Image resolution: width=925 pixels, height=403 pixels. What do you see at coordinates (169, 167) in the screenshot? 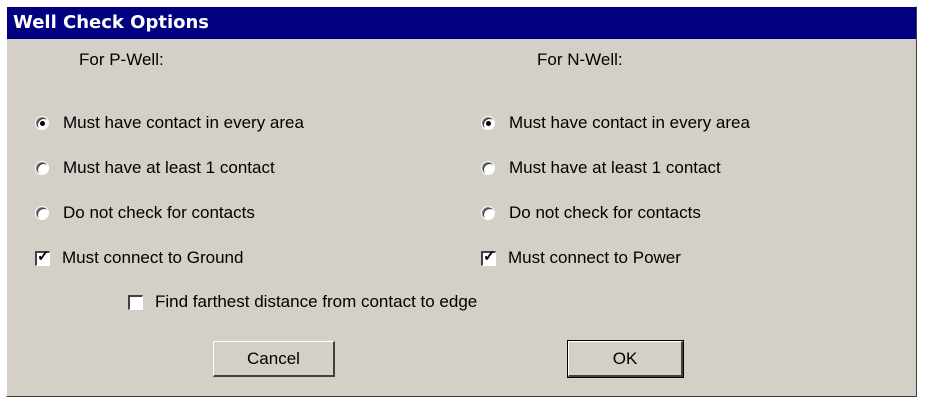
I see `pwell-radio-at-least-one-label: Must have at least 1 contact` at bounding box center [169, 167].